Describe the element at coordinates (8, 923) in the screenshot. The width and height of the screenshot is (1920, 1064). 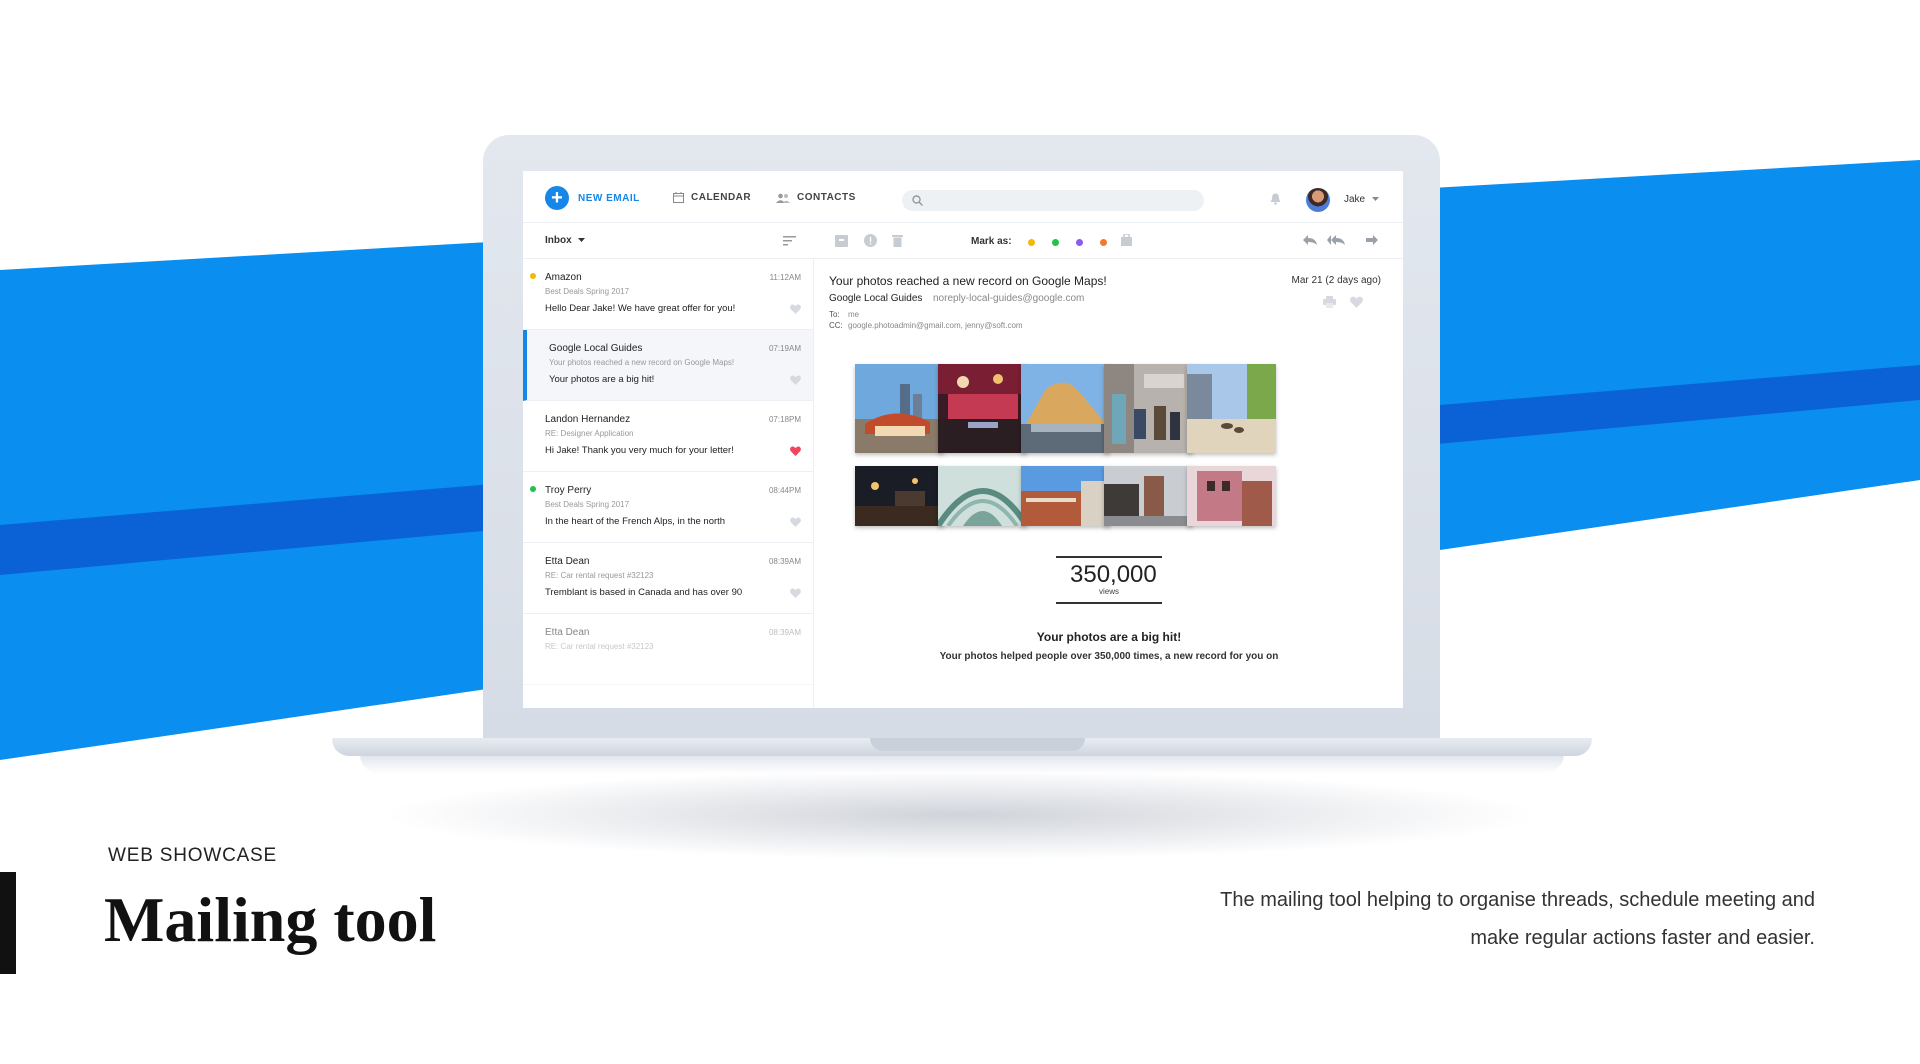
I see `accent-bar` at that location.